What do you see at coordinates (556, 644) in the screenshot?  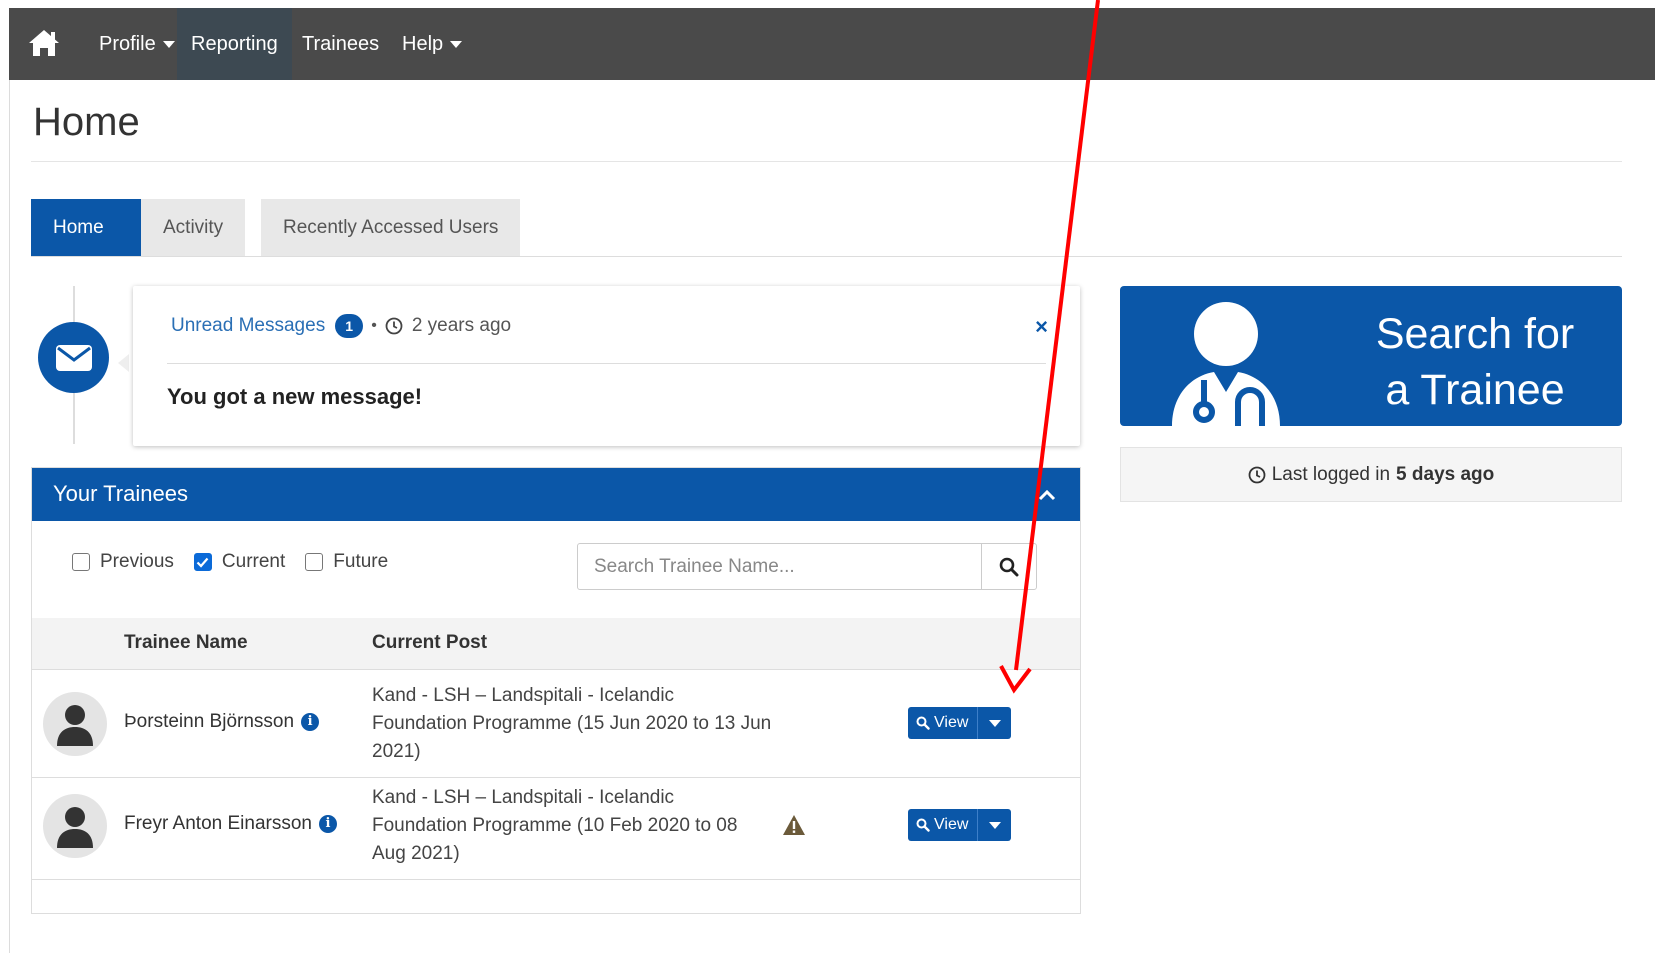 I see `table-header: Trainee Name Current Post` at bounding box center [556, 644].